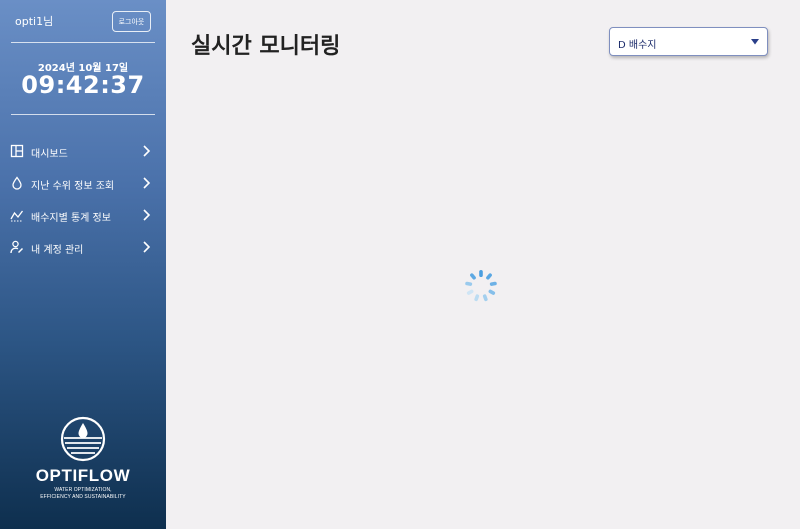 The width and height of the screenshot is (800, 529). I want to click on username: opti1님, so click(34, 21).